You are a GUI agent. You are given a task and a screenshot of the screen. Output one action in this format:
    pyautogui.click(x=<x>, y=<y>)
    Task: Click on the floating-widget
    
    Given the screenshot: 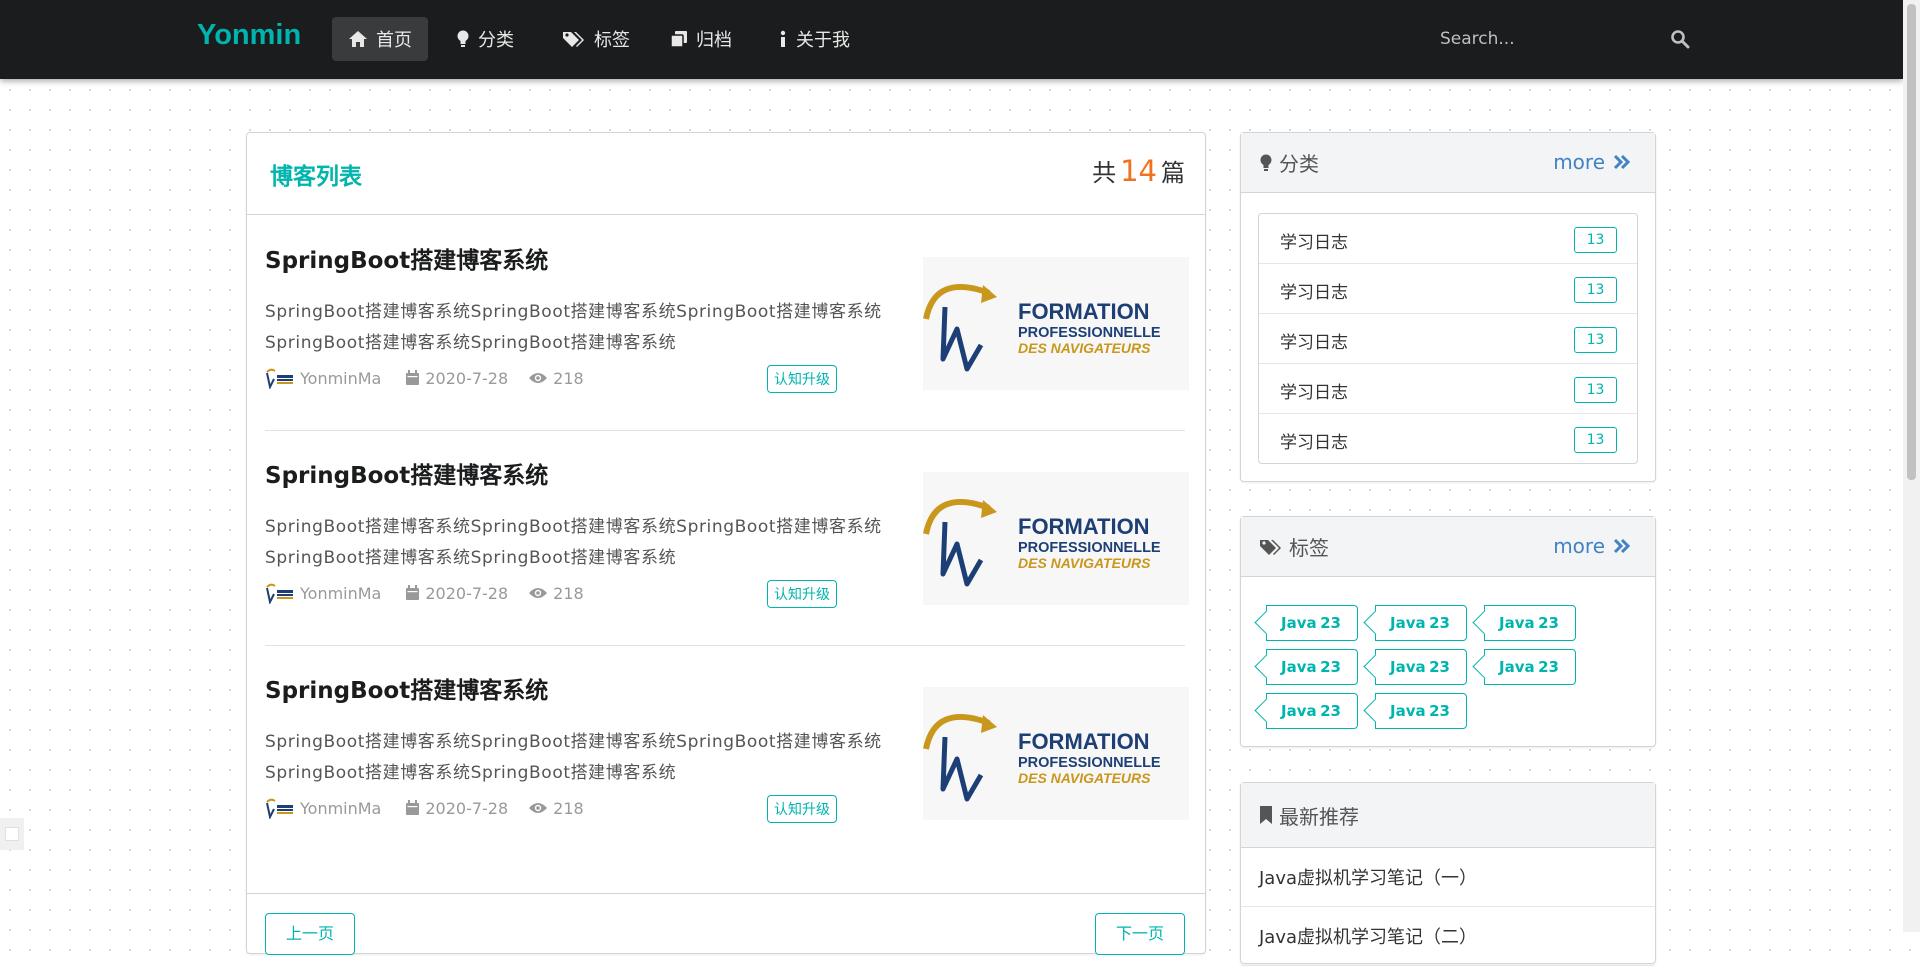 What is the action you would take?
    pyautogui.click(x=12, y=834)
    